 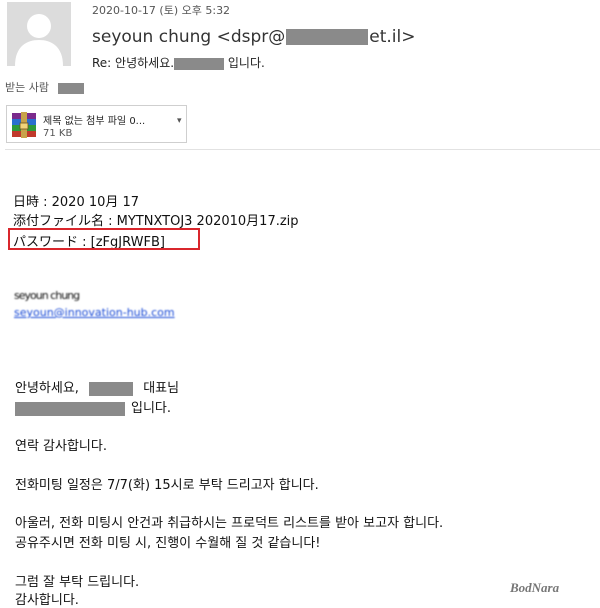 What do you see at coordinates (179, 121) in the screenshot?
I see `chevron-down-icon: ▾` at bounding box center [179, 121].